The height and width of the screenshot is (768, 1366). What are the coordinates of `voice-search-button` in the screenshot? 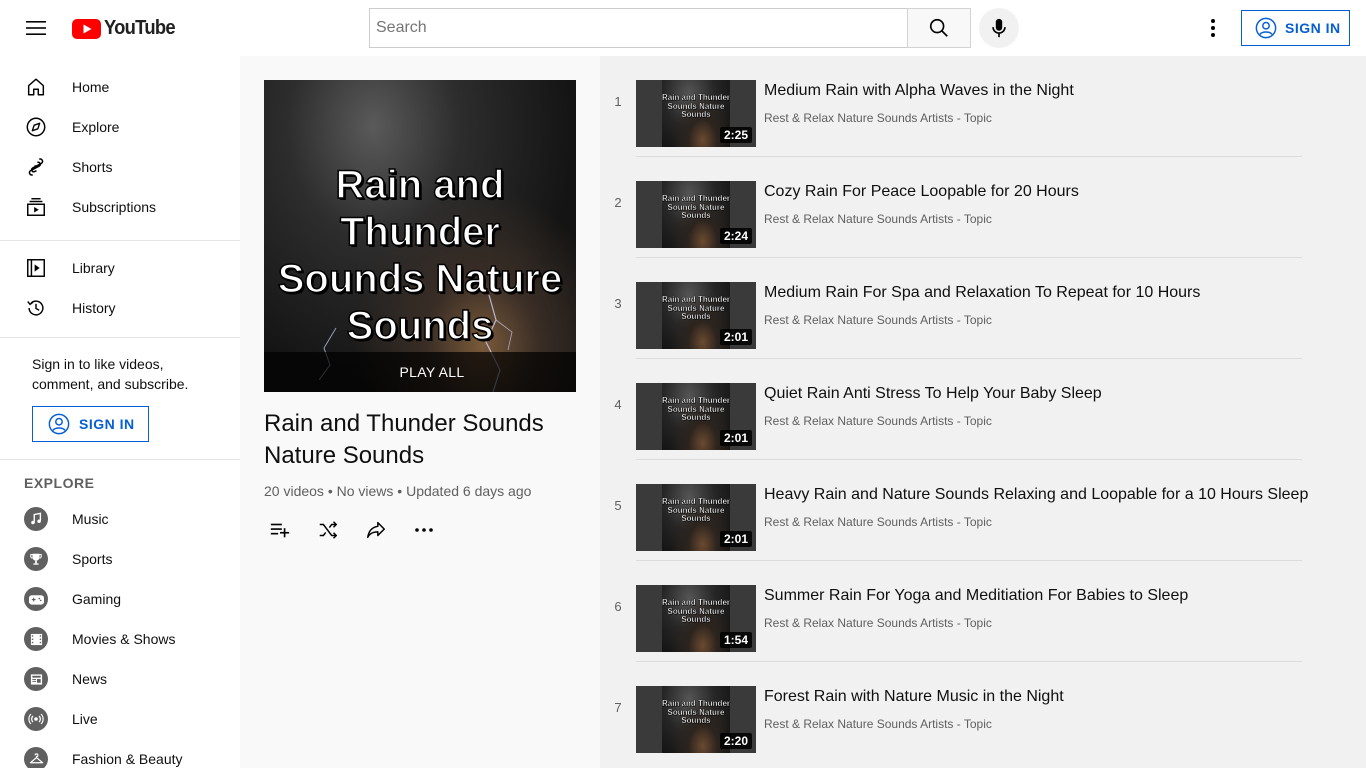 It's located at (999, 28).